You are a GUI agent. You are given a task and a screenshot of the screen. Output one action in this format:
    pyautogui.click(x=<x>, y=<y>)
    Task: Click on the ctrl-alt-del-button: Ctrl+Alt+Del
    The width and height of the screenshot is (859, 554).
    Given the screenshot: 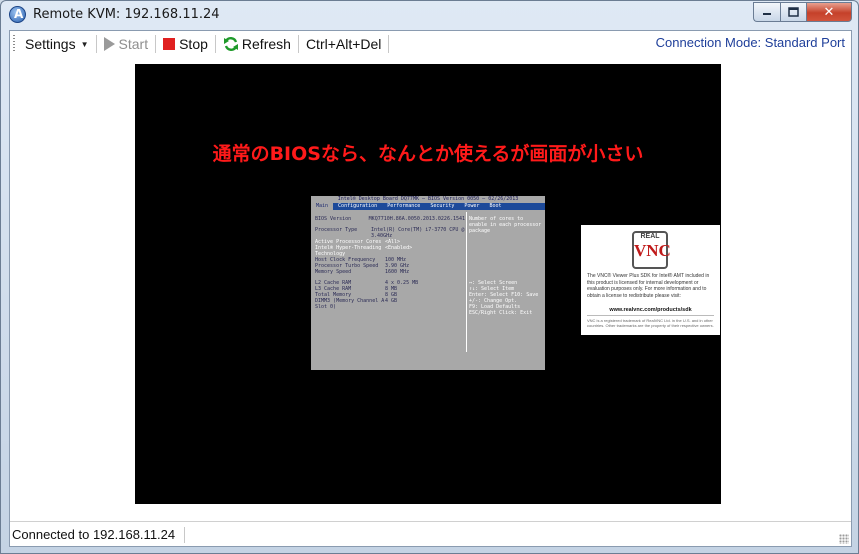 What is the action you would take?
    pyautogui.click(x=343, y=44)
    